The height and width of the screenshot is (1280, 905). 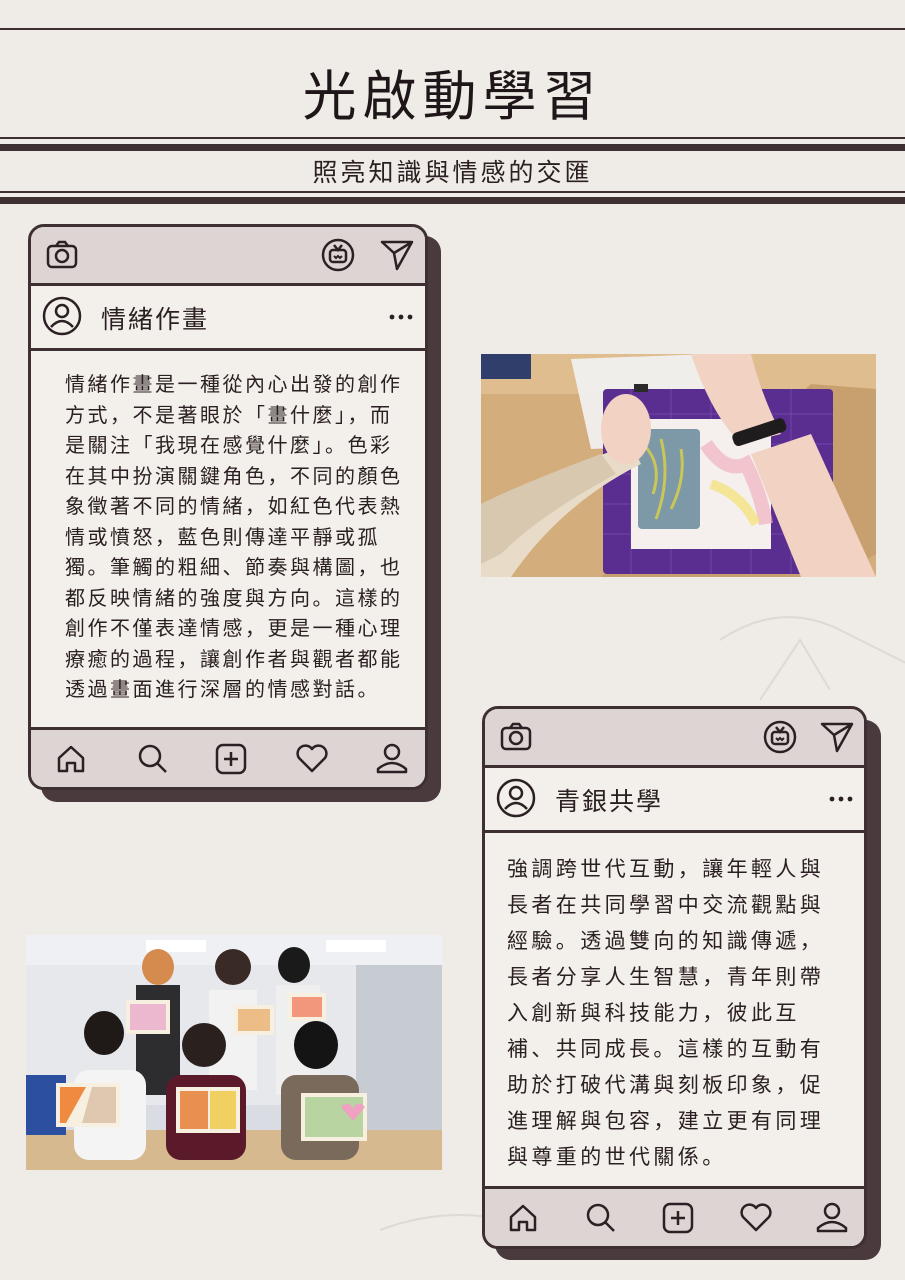 What do you see at coordinates (452, 147) in the screenshot?
I see `title-rule-thick` at bounding box center [452, 147].